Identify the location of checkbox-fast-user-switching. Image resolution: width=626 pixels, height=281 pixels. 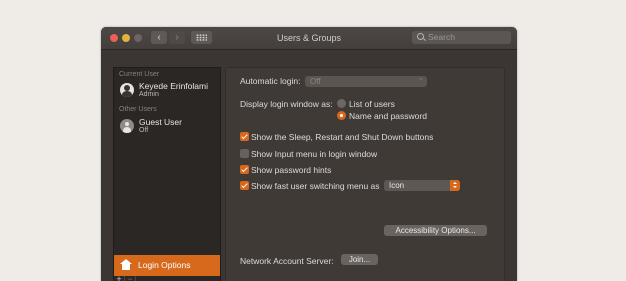
(244, 185).